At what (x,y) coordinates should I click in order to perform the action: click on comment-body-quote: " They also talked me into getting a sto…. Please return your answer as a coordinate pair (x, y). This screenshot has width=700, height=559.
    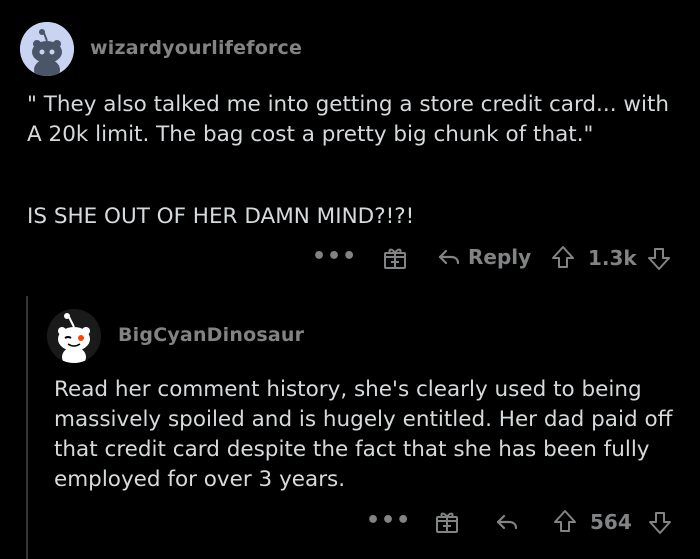
    Looking at the image, I should click on (351, 119).